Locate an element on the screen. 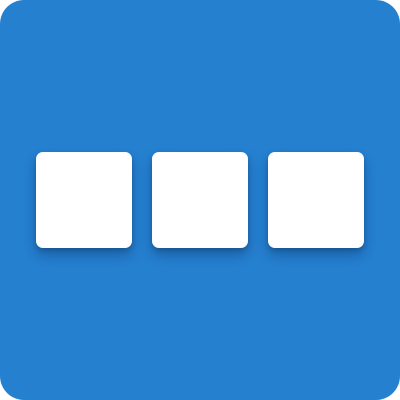  first-square-icon is located at coordinates (84, 200).